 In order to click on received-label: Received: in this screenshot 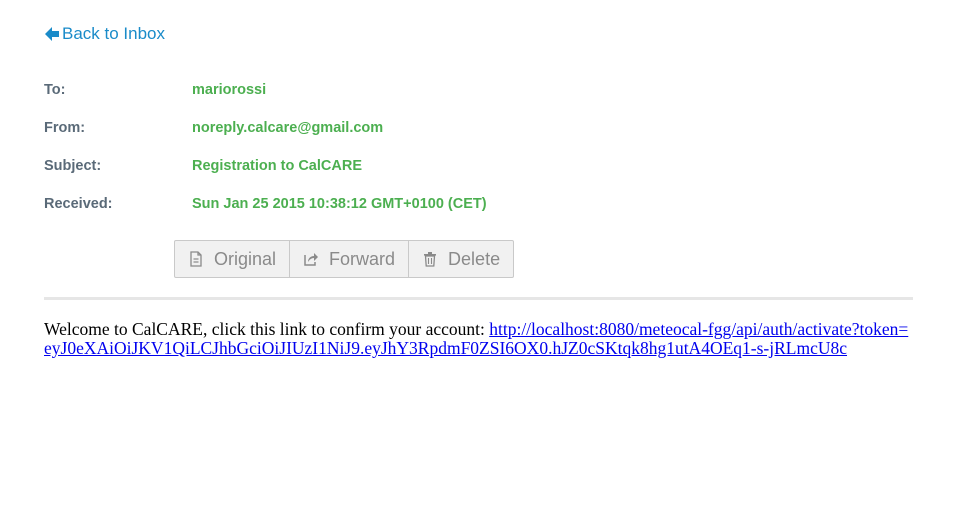, I will do `click(78, 204)`.